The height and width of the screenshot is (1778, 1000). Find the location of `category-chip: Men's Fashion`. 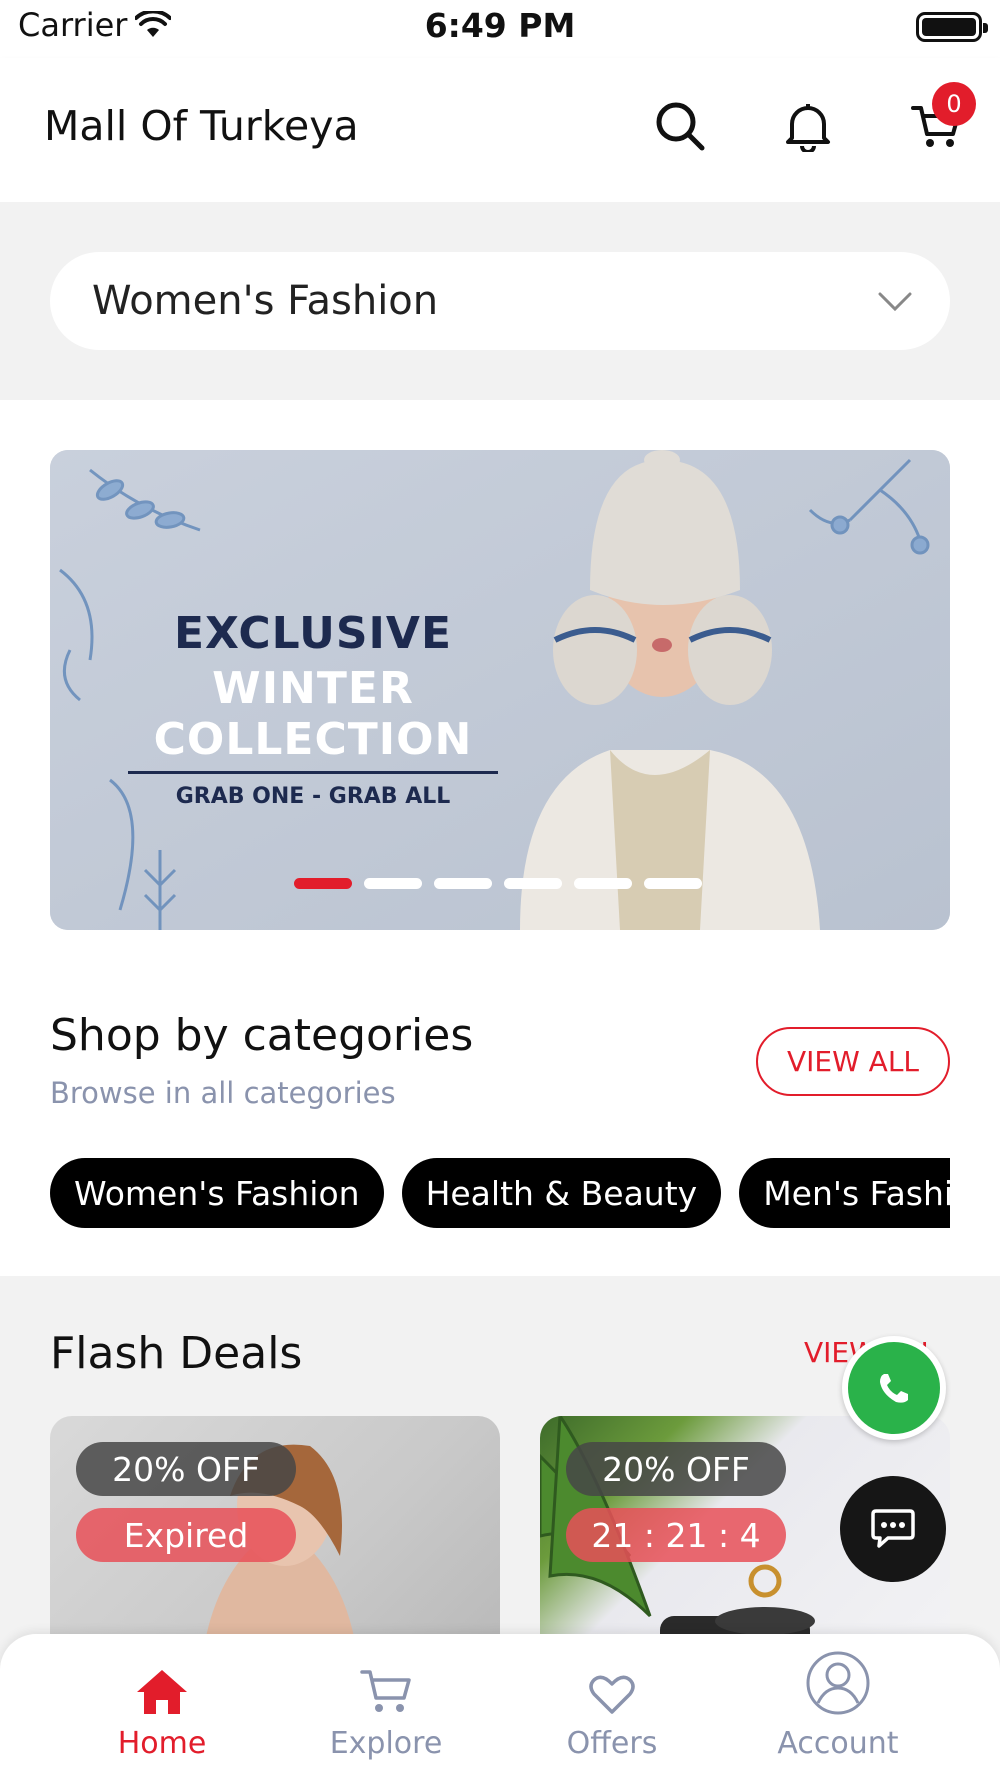

category-chip: Men's Fashion is located at coordinates (844, 1193).